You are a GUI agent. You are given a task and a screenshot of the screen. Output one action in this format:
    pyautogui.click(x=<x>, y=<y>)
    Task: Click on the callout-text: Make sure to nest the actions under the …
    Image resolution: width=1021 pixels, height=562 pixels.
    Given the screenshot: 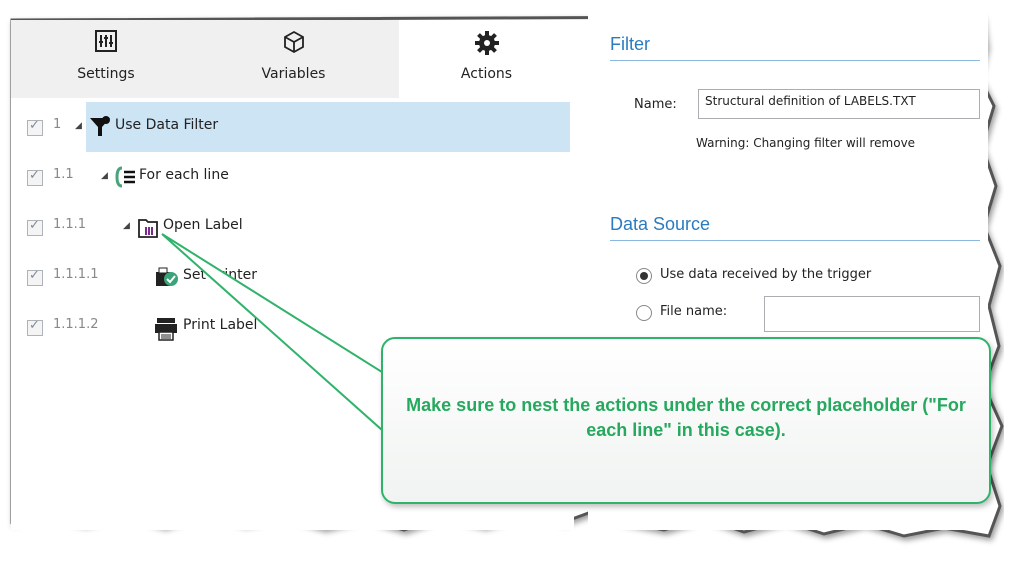 What is the action you would take?
    pyautogui.click(x=686, y=417)
    